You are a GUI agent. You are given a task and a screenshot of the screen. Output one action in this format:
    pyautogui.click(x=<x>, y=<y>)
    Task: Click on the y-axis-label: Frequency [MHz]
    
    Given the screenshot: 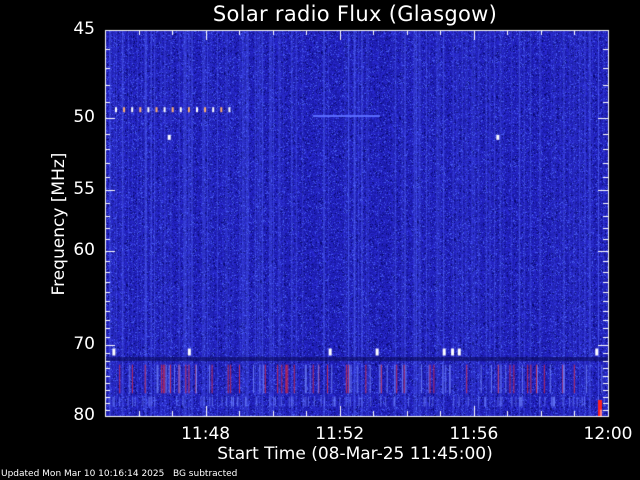 What is the action you would take?
    pyautogui.click(x=59, y=224)
    